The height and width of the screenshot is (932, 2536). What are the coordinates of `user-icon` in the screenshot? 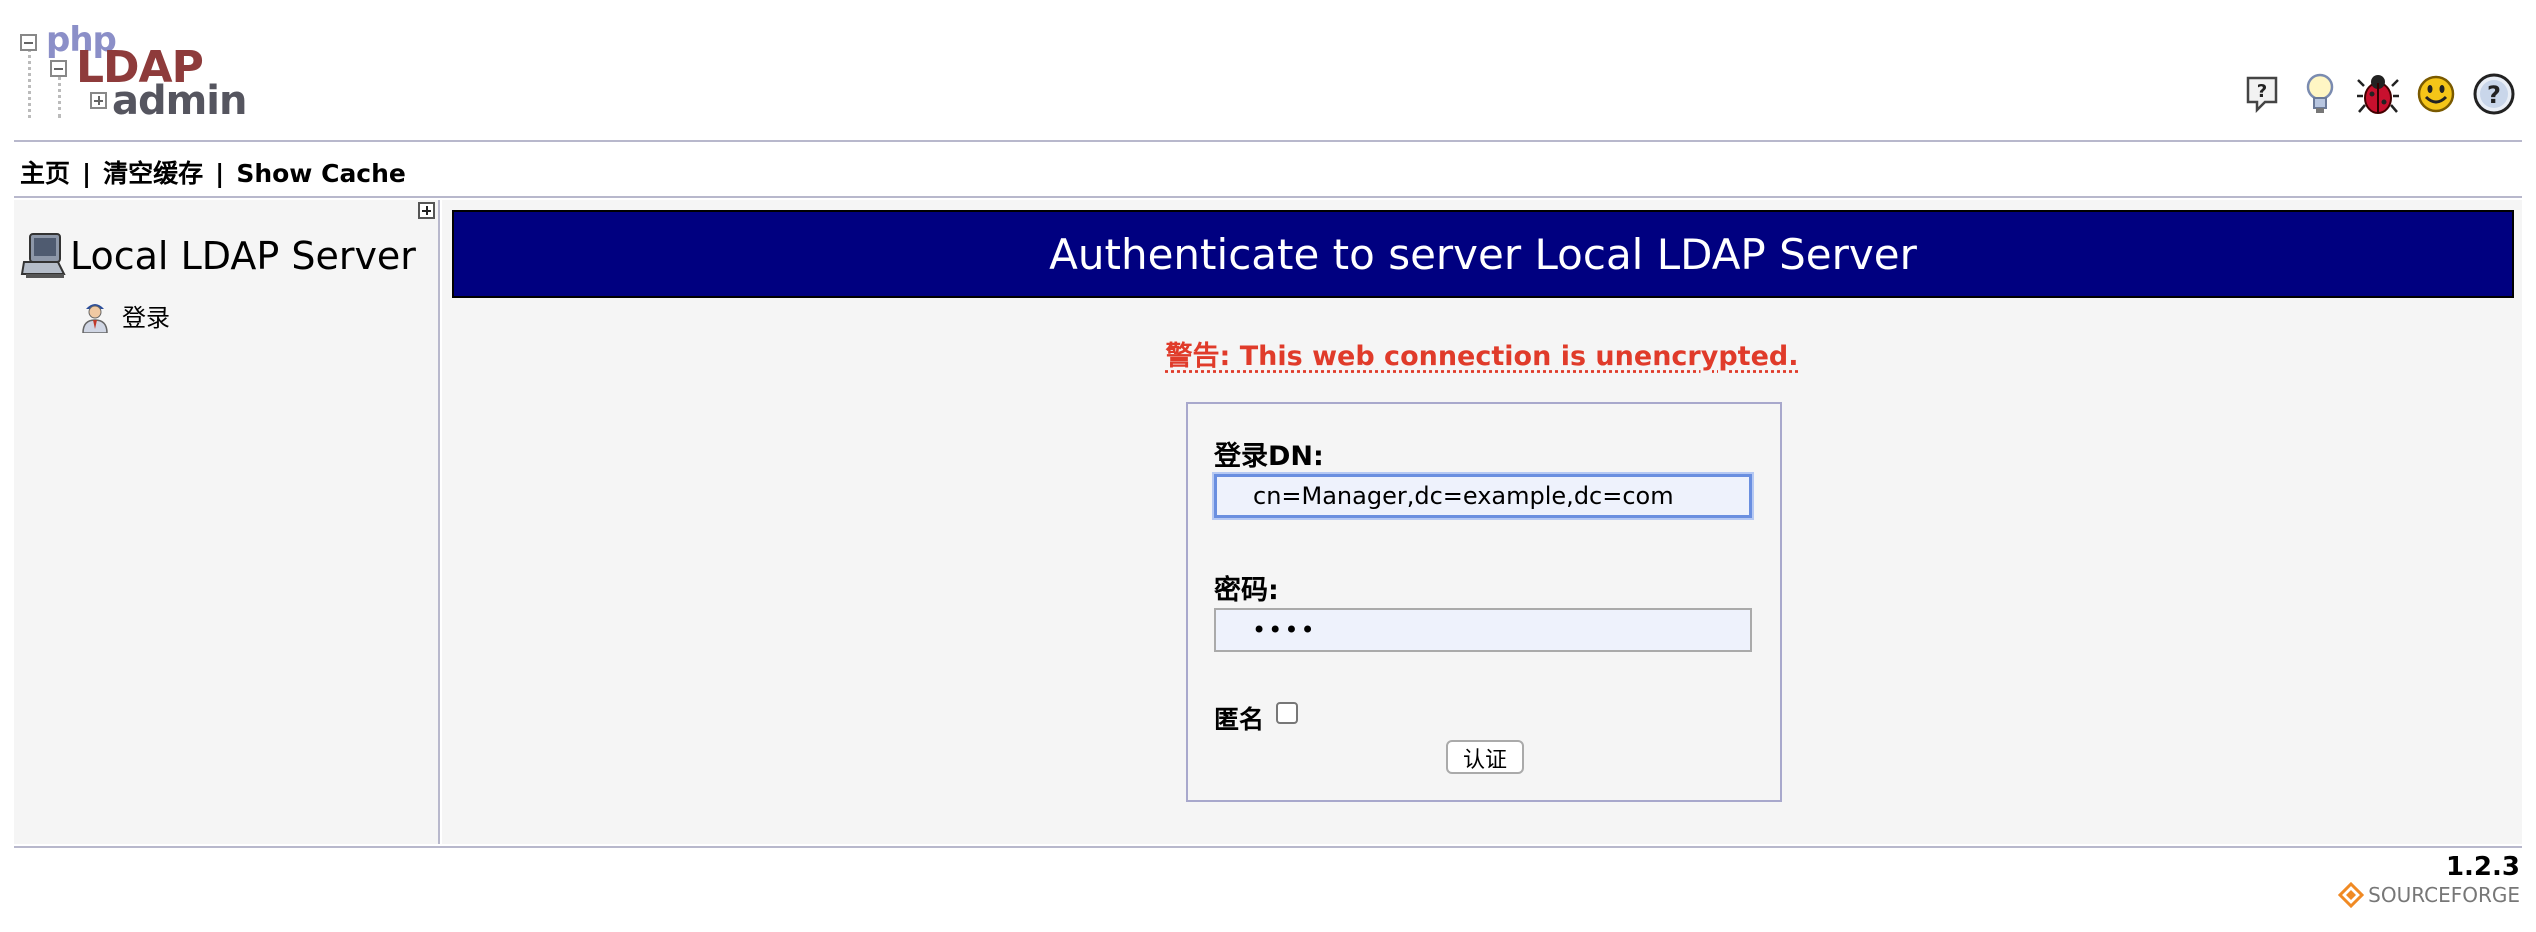 It's located at (95, 318).